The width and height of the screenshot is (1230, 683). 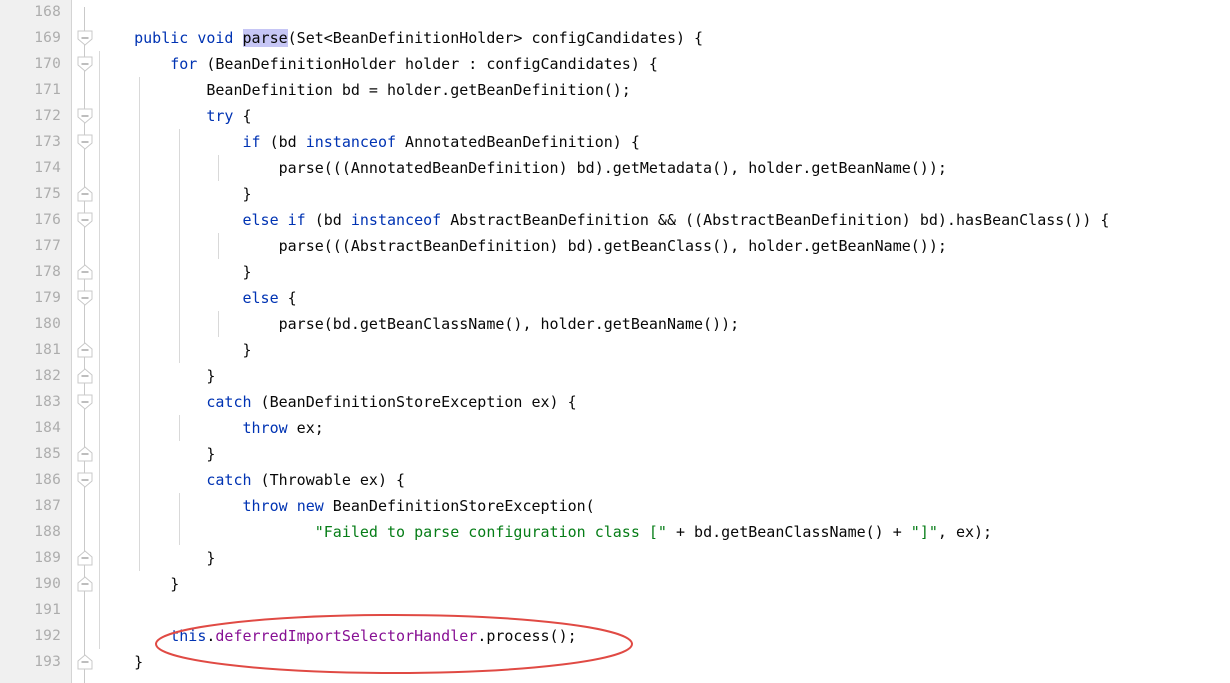 I want to click on code-token-plain: (Throwable ex) {, so click(x=328, y=480).